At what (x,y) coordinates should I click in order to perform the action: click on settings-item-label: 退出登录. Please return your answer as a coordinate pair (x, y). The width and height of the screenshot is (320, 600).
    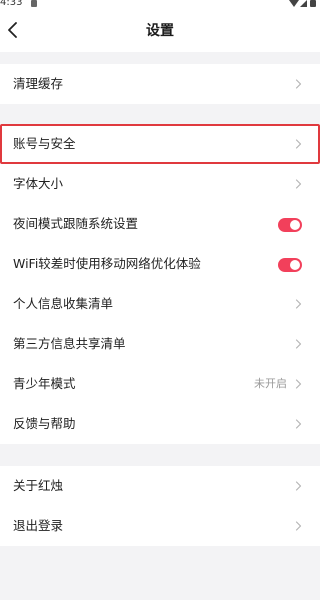
    Looking at the image, I should click on (38, 525).